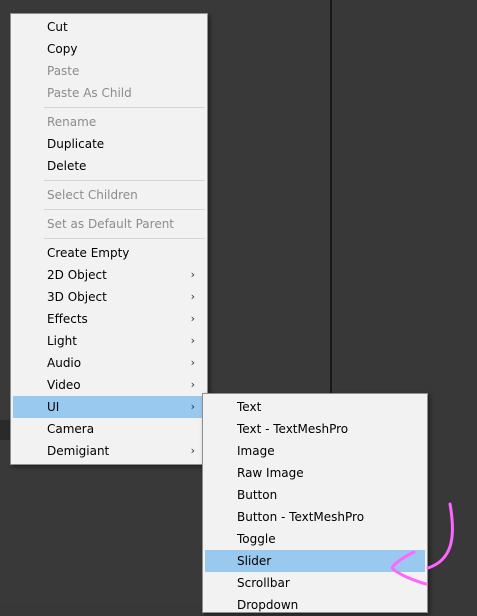 The image size is (477, 616). What do you see at coordinates (67, 319) in the screenshot?
I see `menu-item-label: Effects` at bounding box center [67, 319].